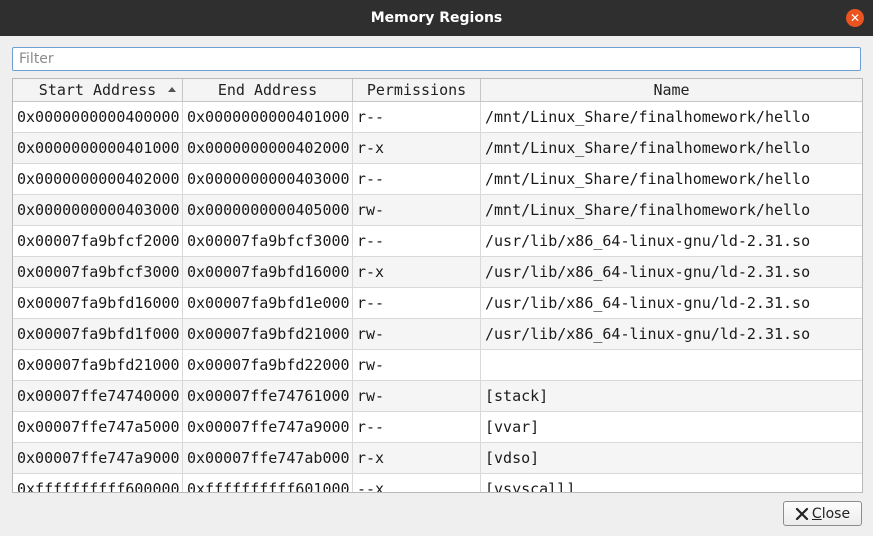 Image resolution: width=873 pixels, height=536 pixels. Describe the element at coordinates (855, 18) in the screenshot. I see `window-close-icon: ✕` at that location.